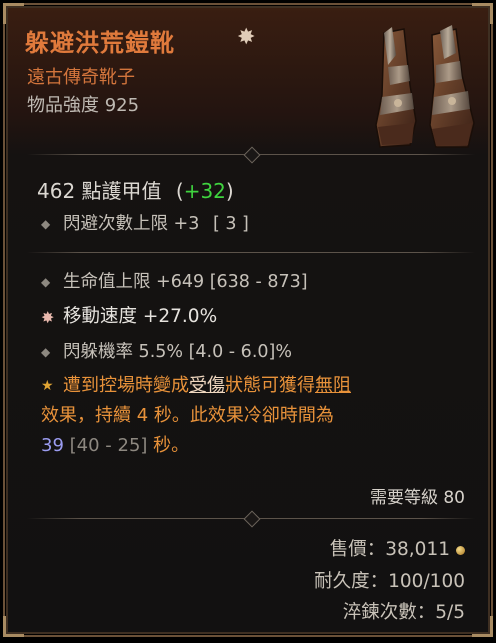  What do you see at coordinates (417, 549) in the screenshot?
I see `price-value: 38,011` at bounding box center [417, 549].